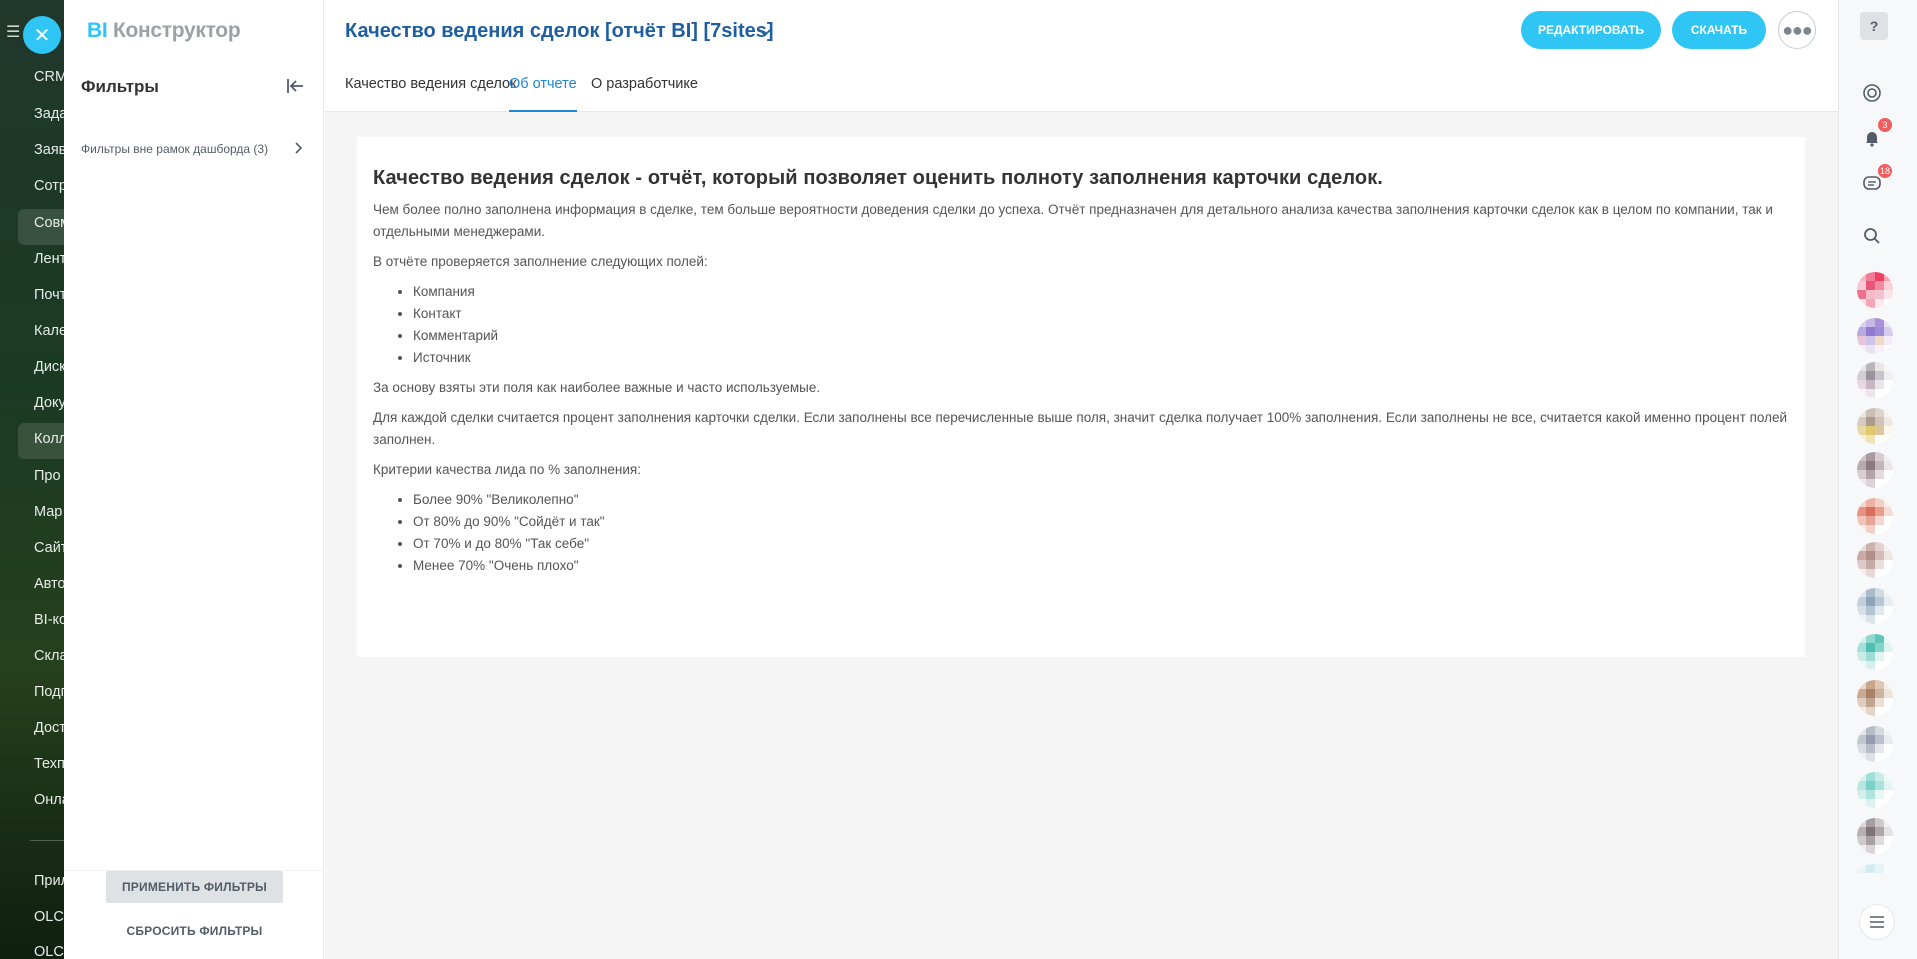 The width and height of the screenshot is (1917, 959). Describe the element at coordinates (1101, 500) in the screenshot. I see `list-item: Более 90% "Великолепно"` at that location.